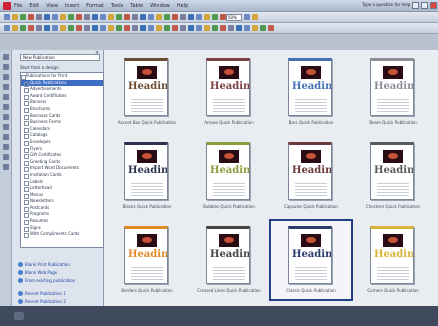  What do you see at coordinates (18, 6) in the screenshot?
I see `menu-file: File` at bounding box center [18, 6].